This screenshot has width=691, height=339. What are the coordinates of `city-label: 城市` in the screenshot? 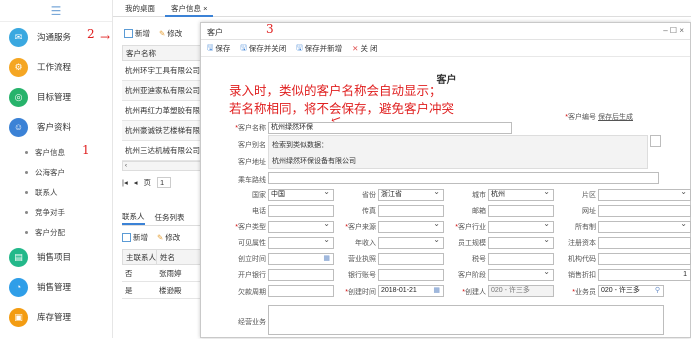 It's located at (456, 195).